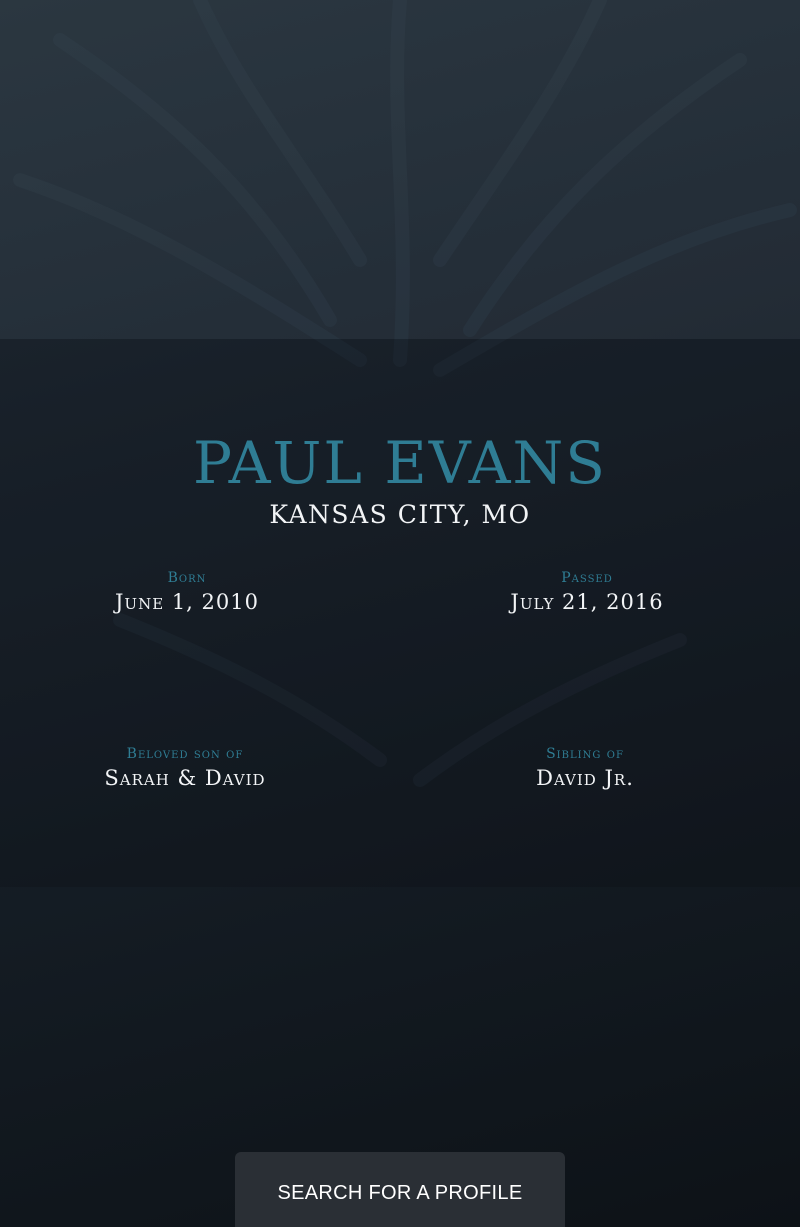  I want to click on profile-name: PAUL EVANS, so click(400, 463).